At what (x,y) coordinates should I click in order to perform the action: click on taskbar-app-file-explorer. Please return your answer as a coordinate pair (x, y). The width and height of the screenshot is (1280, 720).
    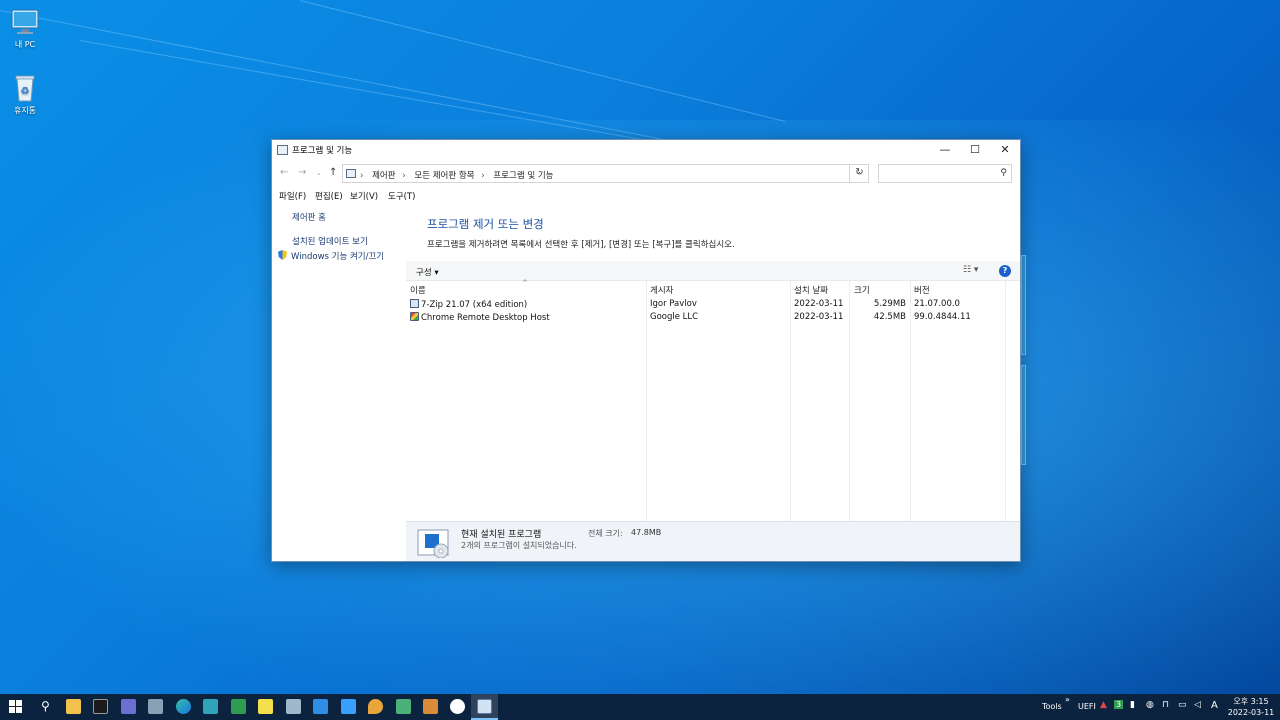
    Looking at the image, I should click on (73, 707).